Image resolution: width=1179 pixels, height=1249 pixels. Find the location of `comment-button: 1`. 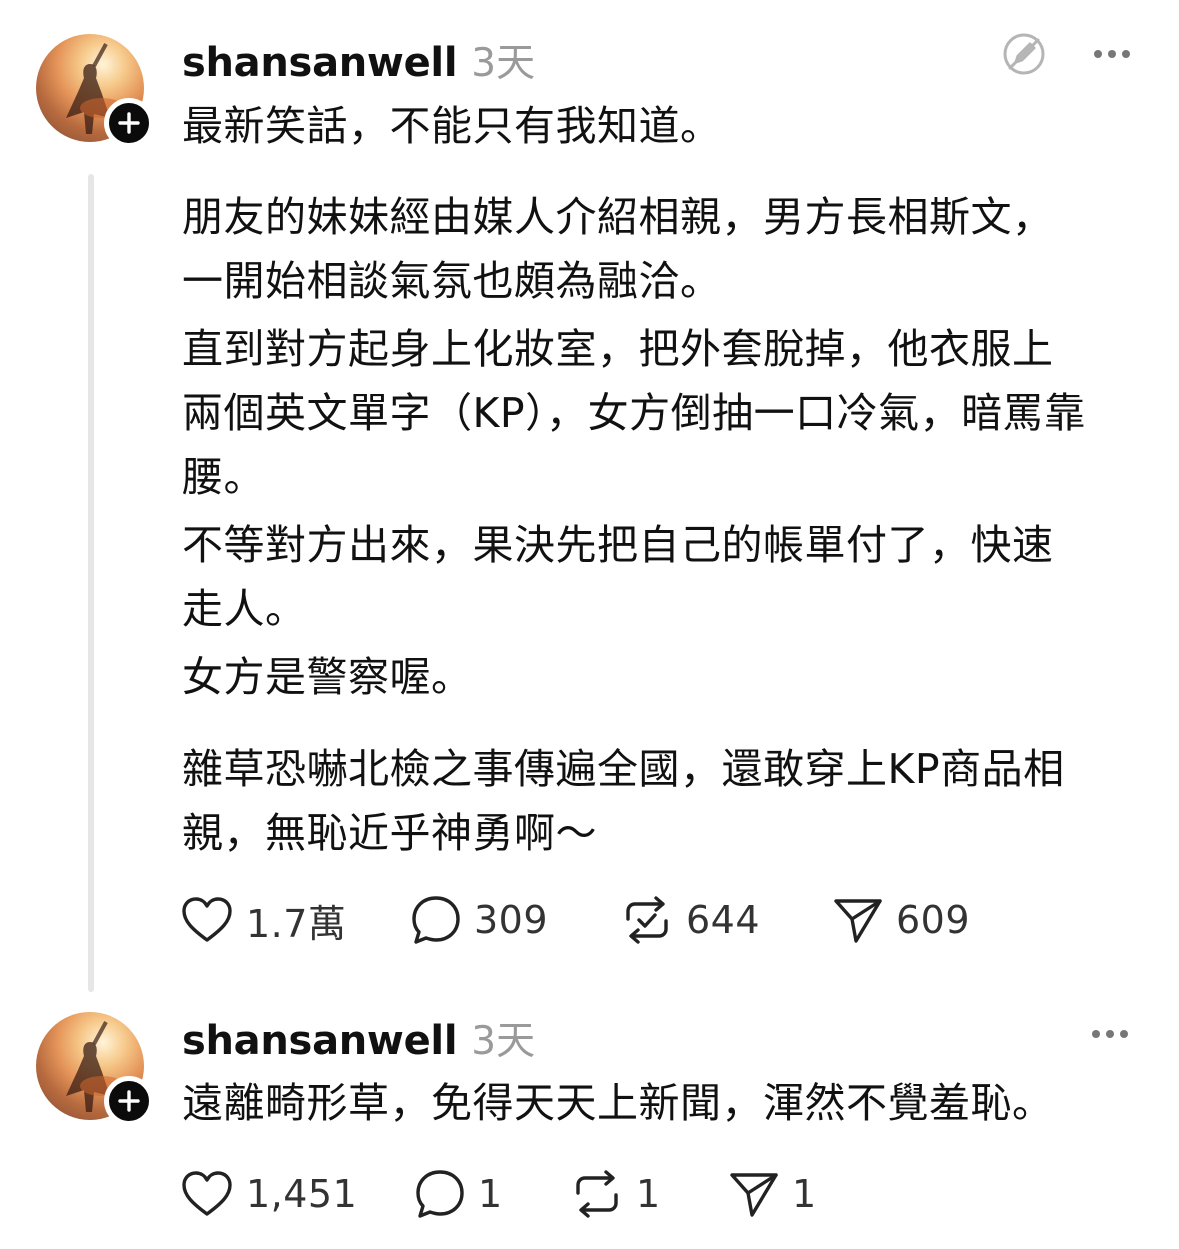

comment-button: 1 is located at coordinates (458, 1194).